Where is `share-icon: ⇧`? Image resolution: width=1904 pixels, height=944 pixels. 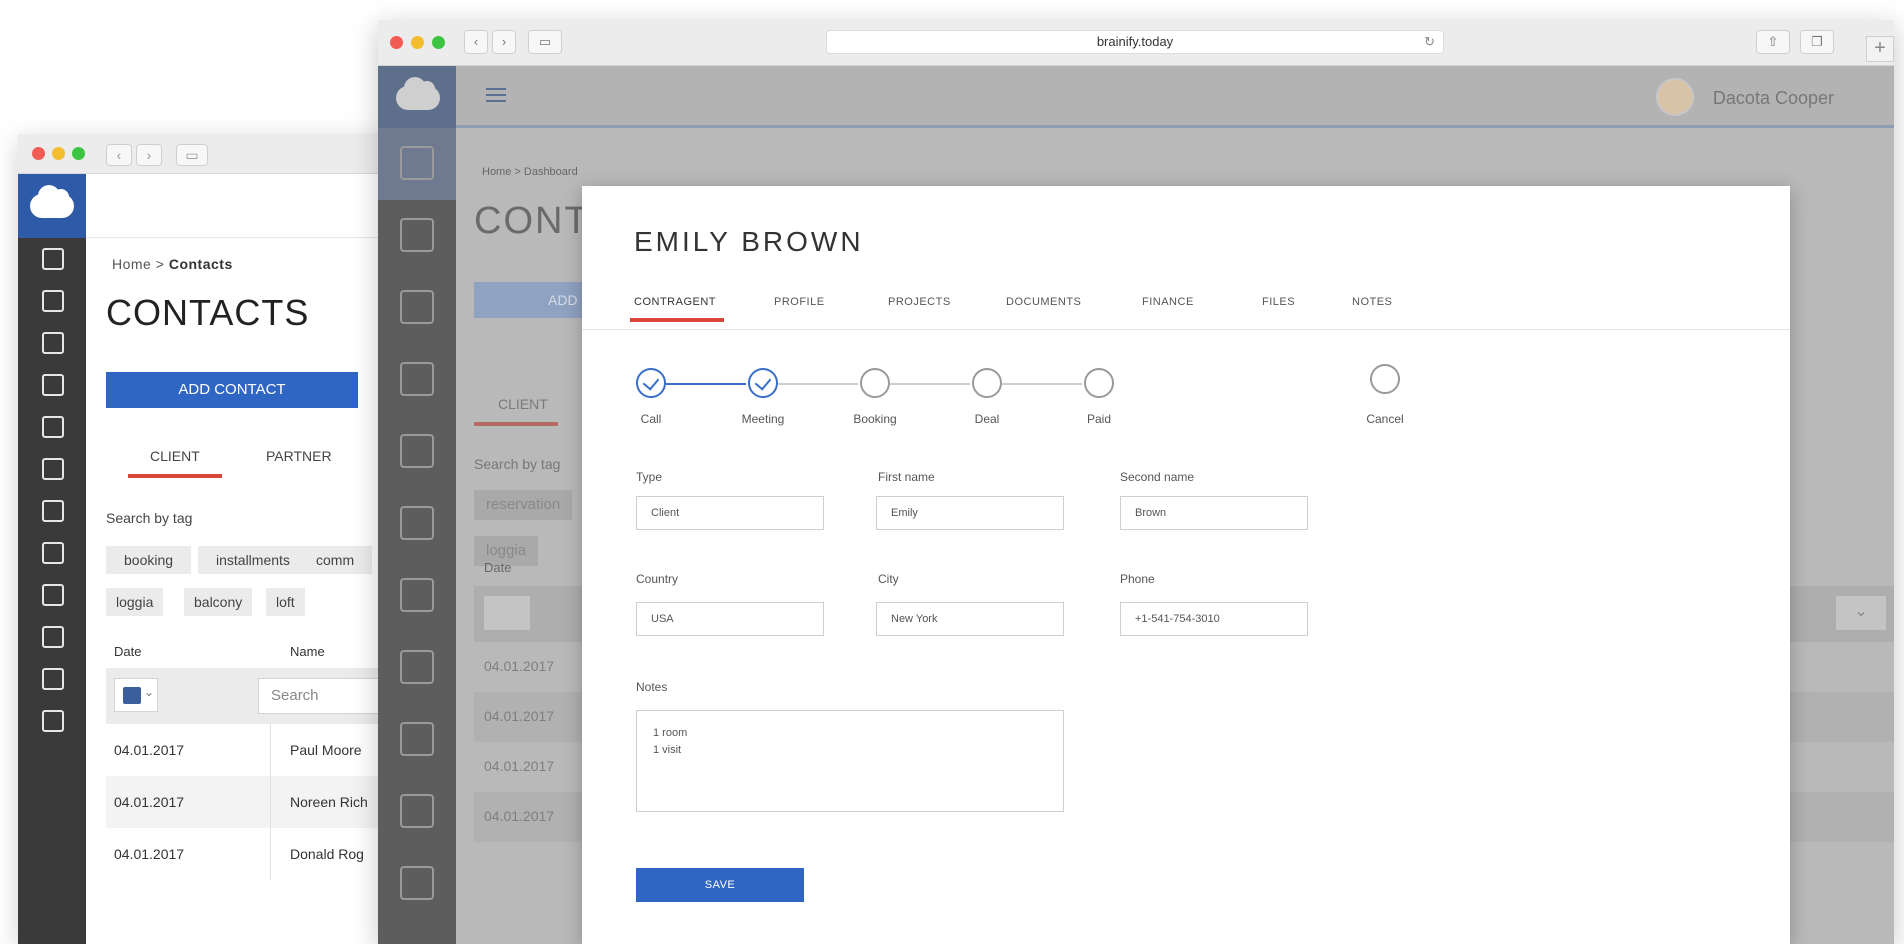 share-icon: ⇧ is located at coordinates (1773, 42).